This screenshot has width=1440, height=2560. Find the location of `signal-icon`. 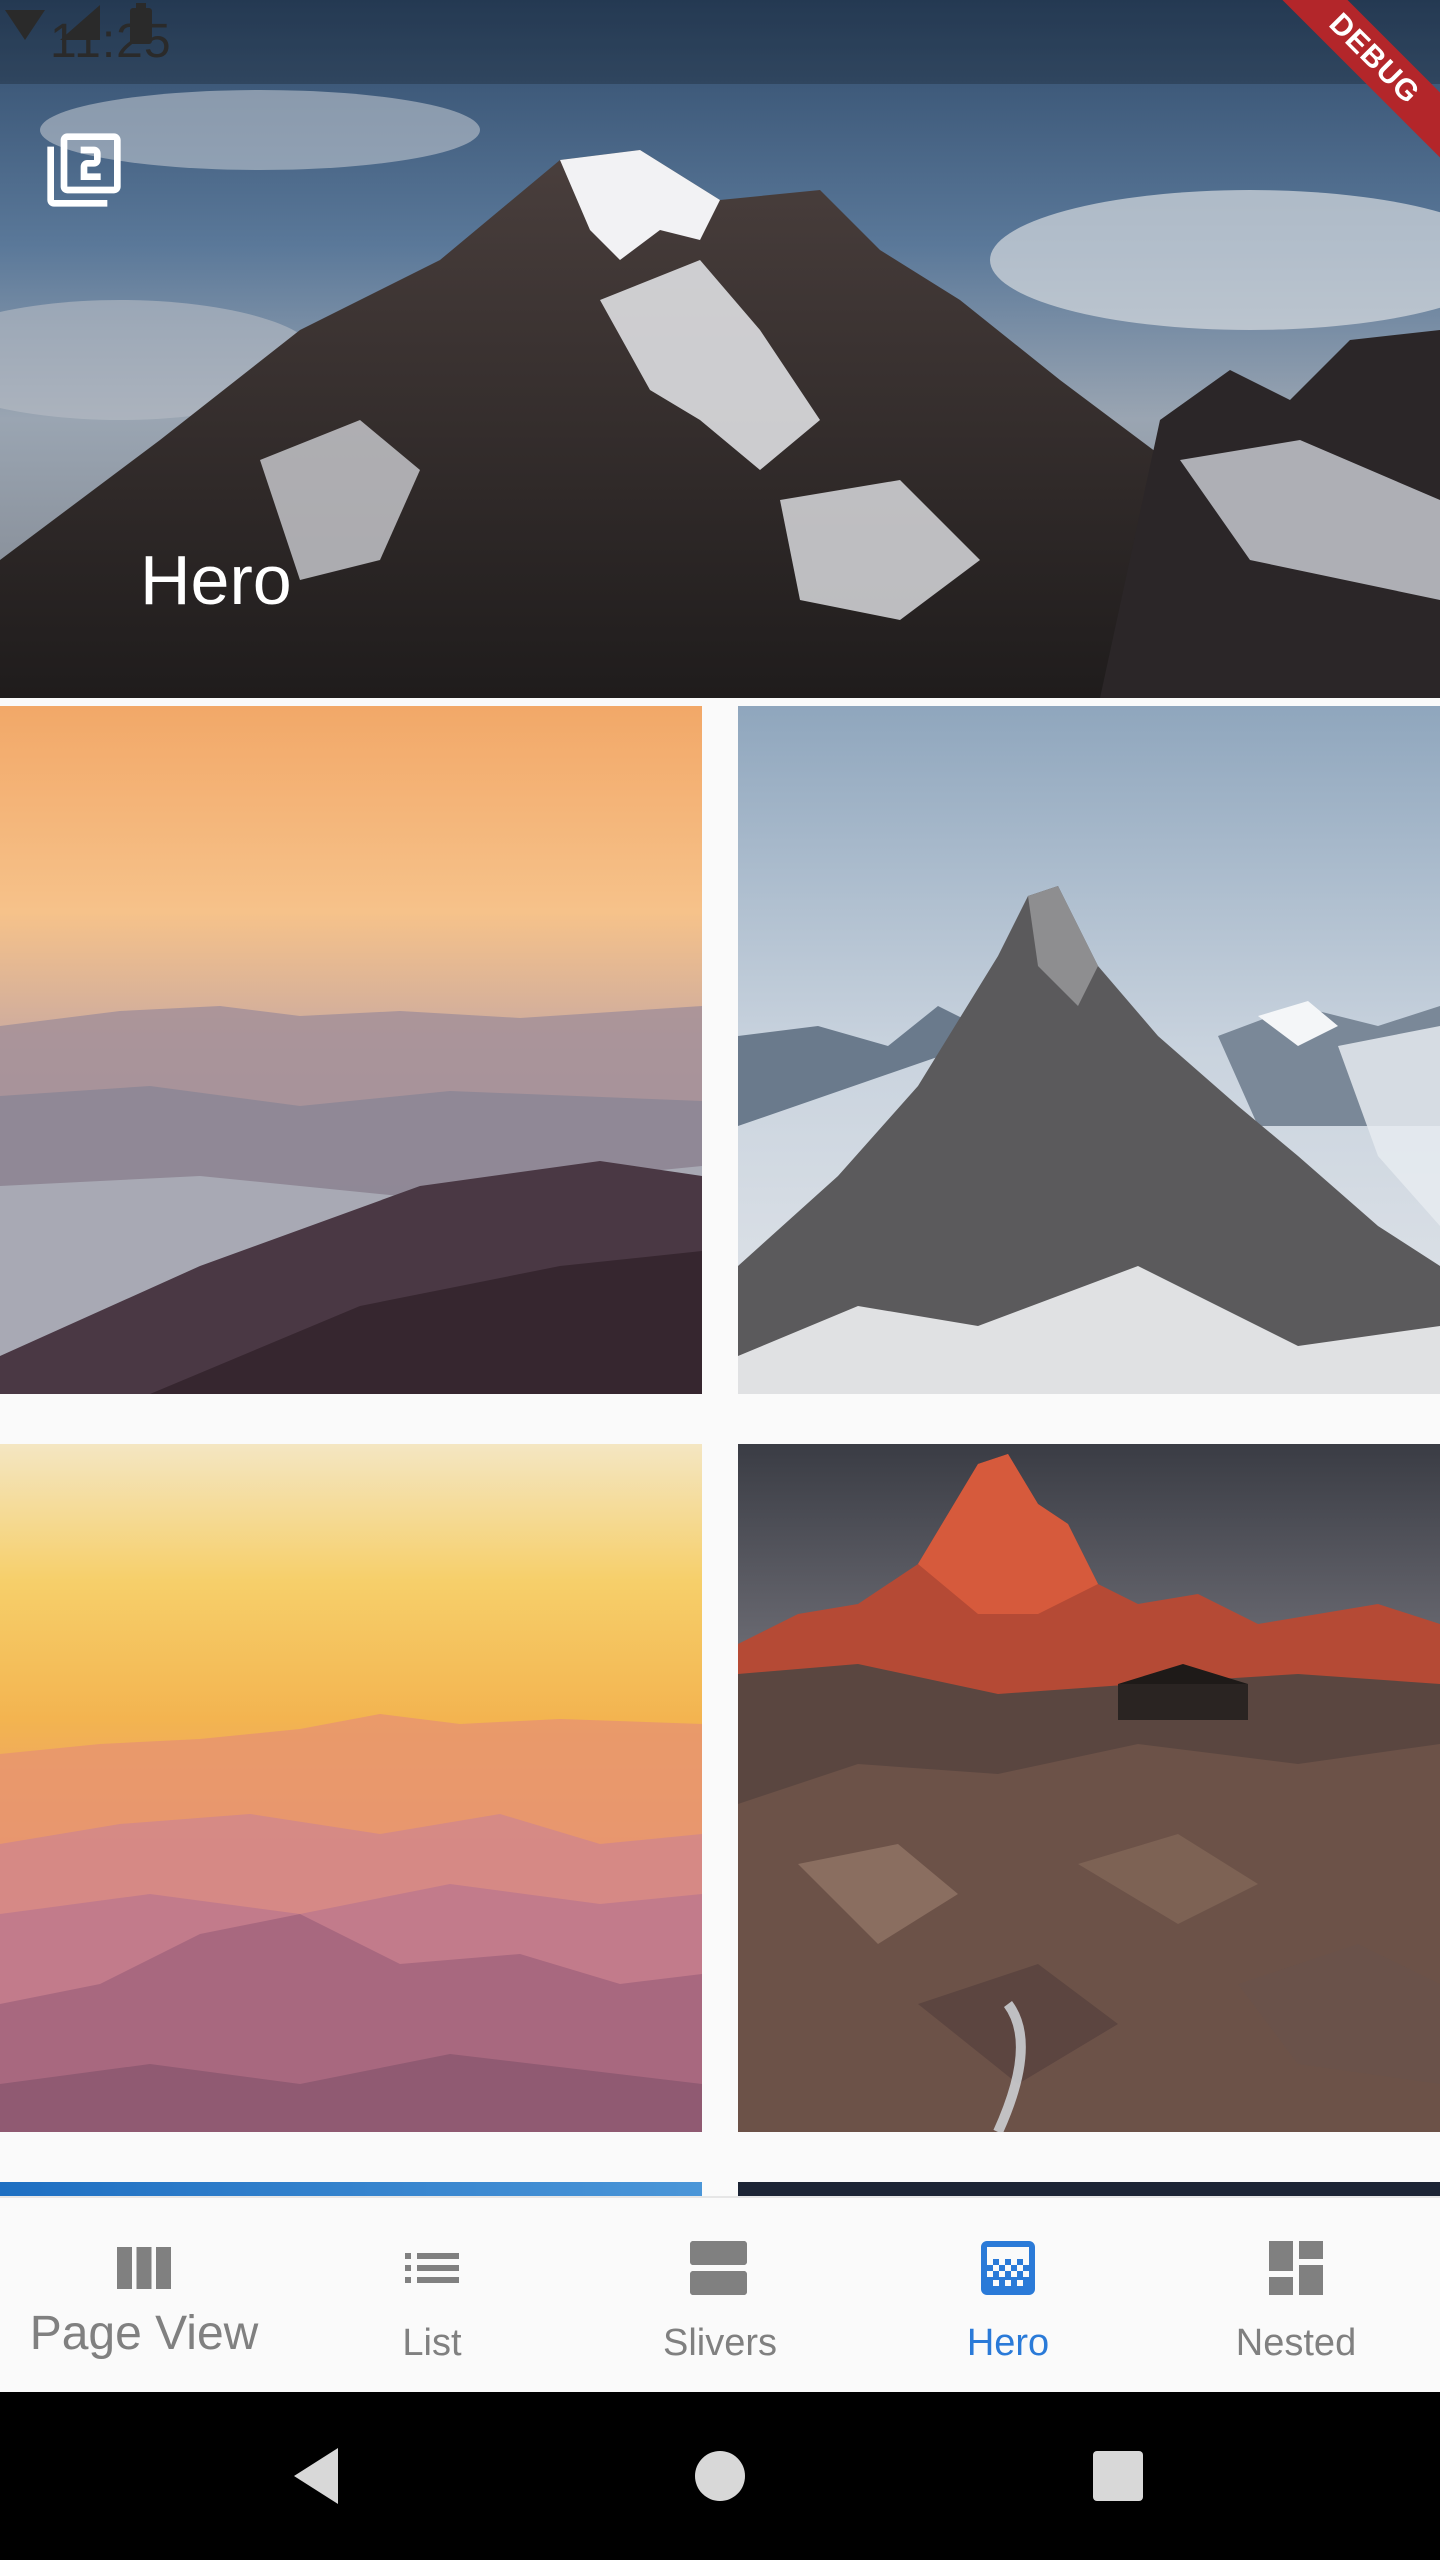

signal-icon is located at coordinates (80, 22).